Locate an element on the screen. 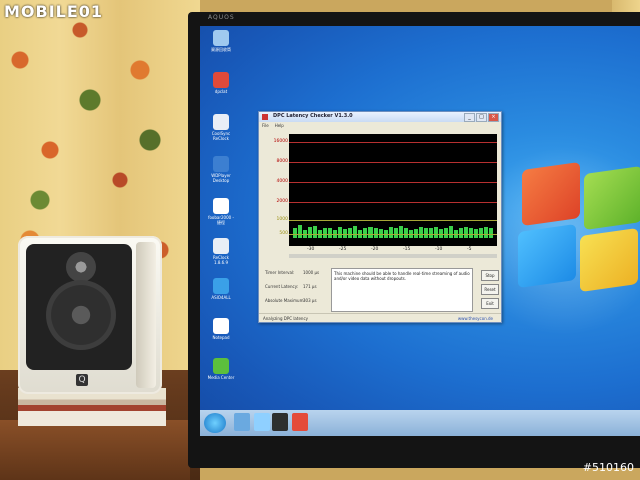 The image size is (640, 480). menu-bar: File Help is located at coordinates (380, 125).